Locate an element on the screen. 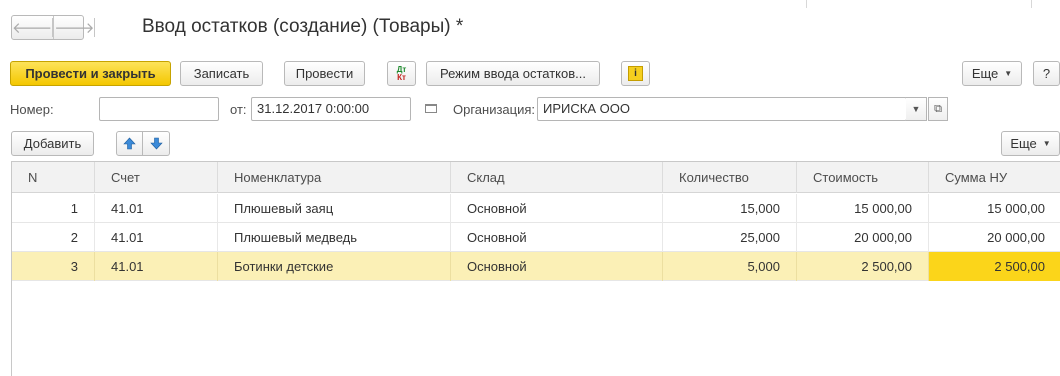 The height and width of the screenshot is (376, 1060). back-button: 🡐 is located at coordinates (33, 27).